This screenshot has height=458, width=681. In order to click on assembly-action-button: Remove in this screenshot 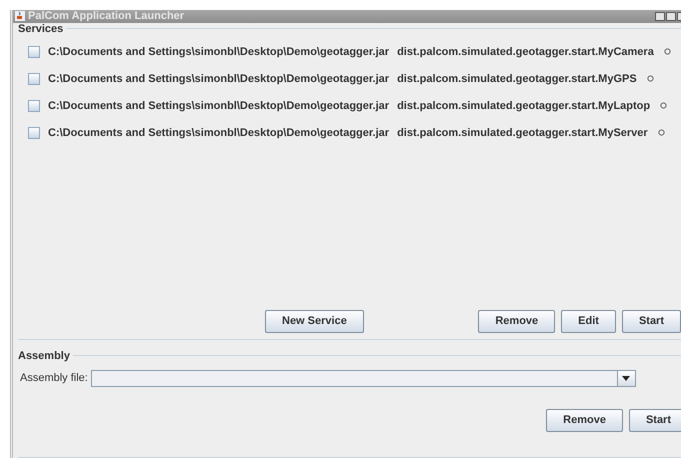, I will do `click(584, 420)`.